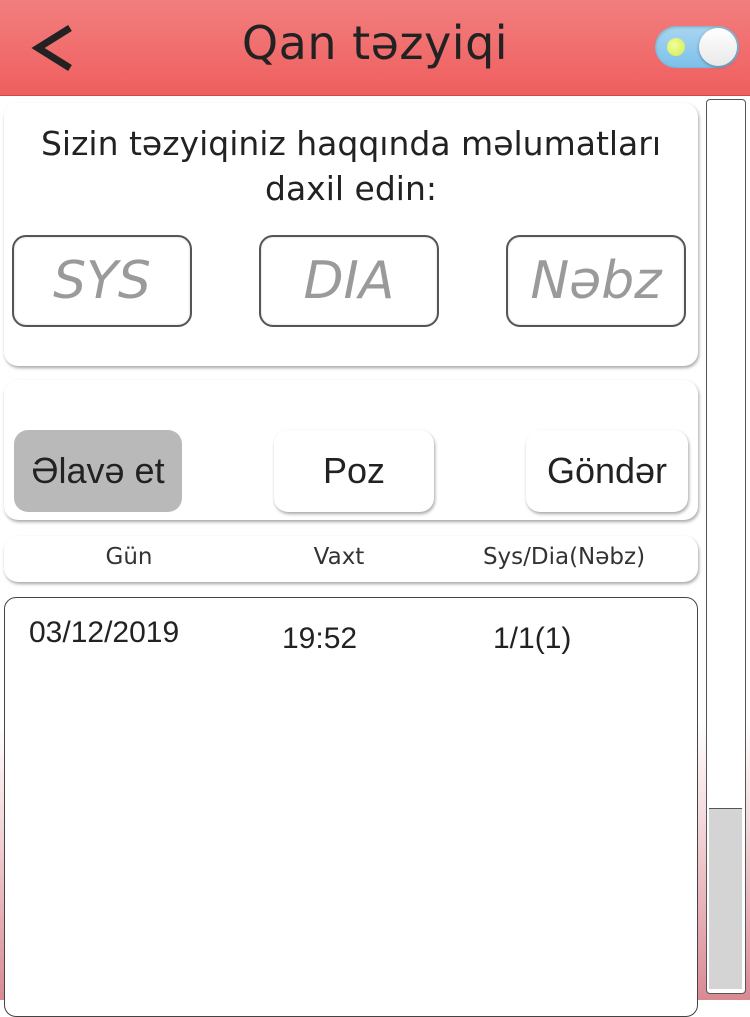 The height and width of the screenshot is (1017, 750). What do you see at coordinates (718, 47) in the screenshot?
I see `toggle-knob` at bounding box center [718, 47].